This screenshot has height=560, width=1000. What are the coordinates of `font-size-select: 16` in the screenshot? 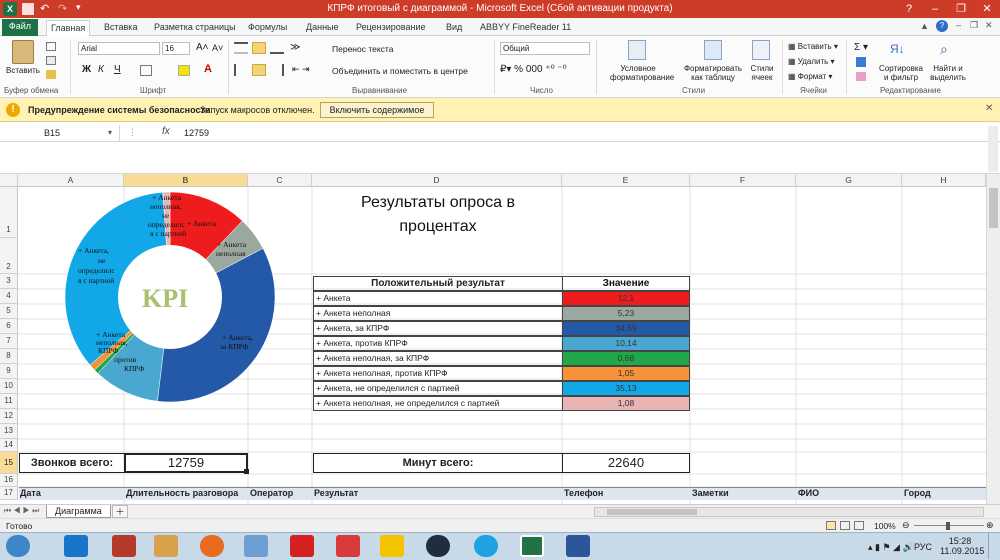 It's located at (176, 48).